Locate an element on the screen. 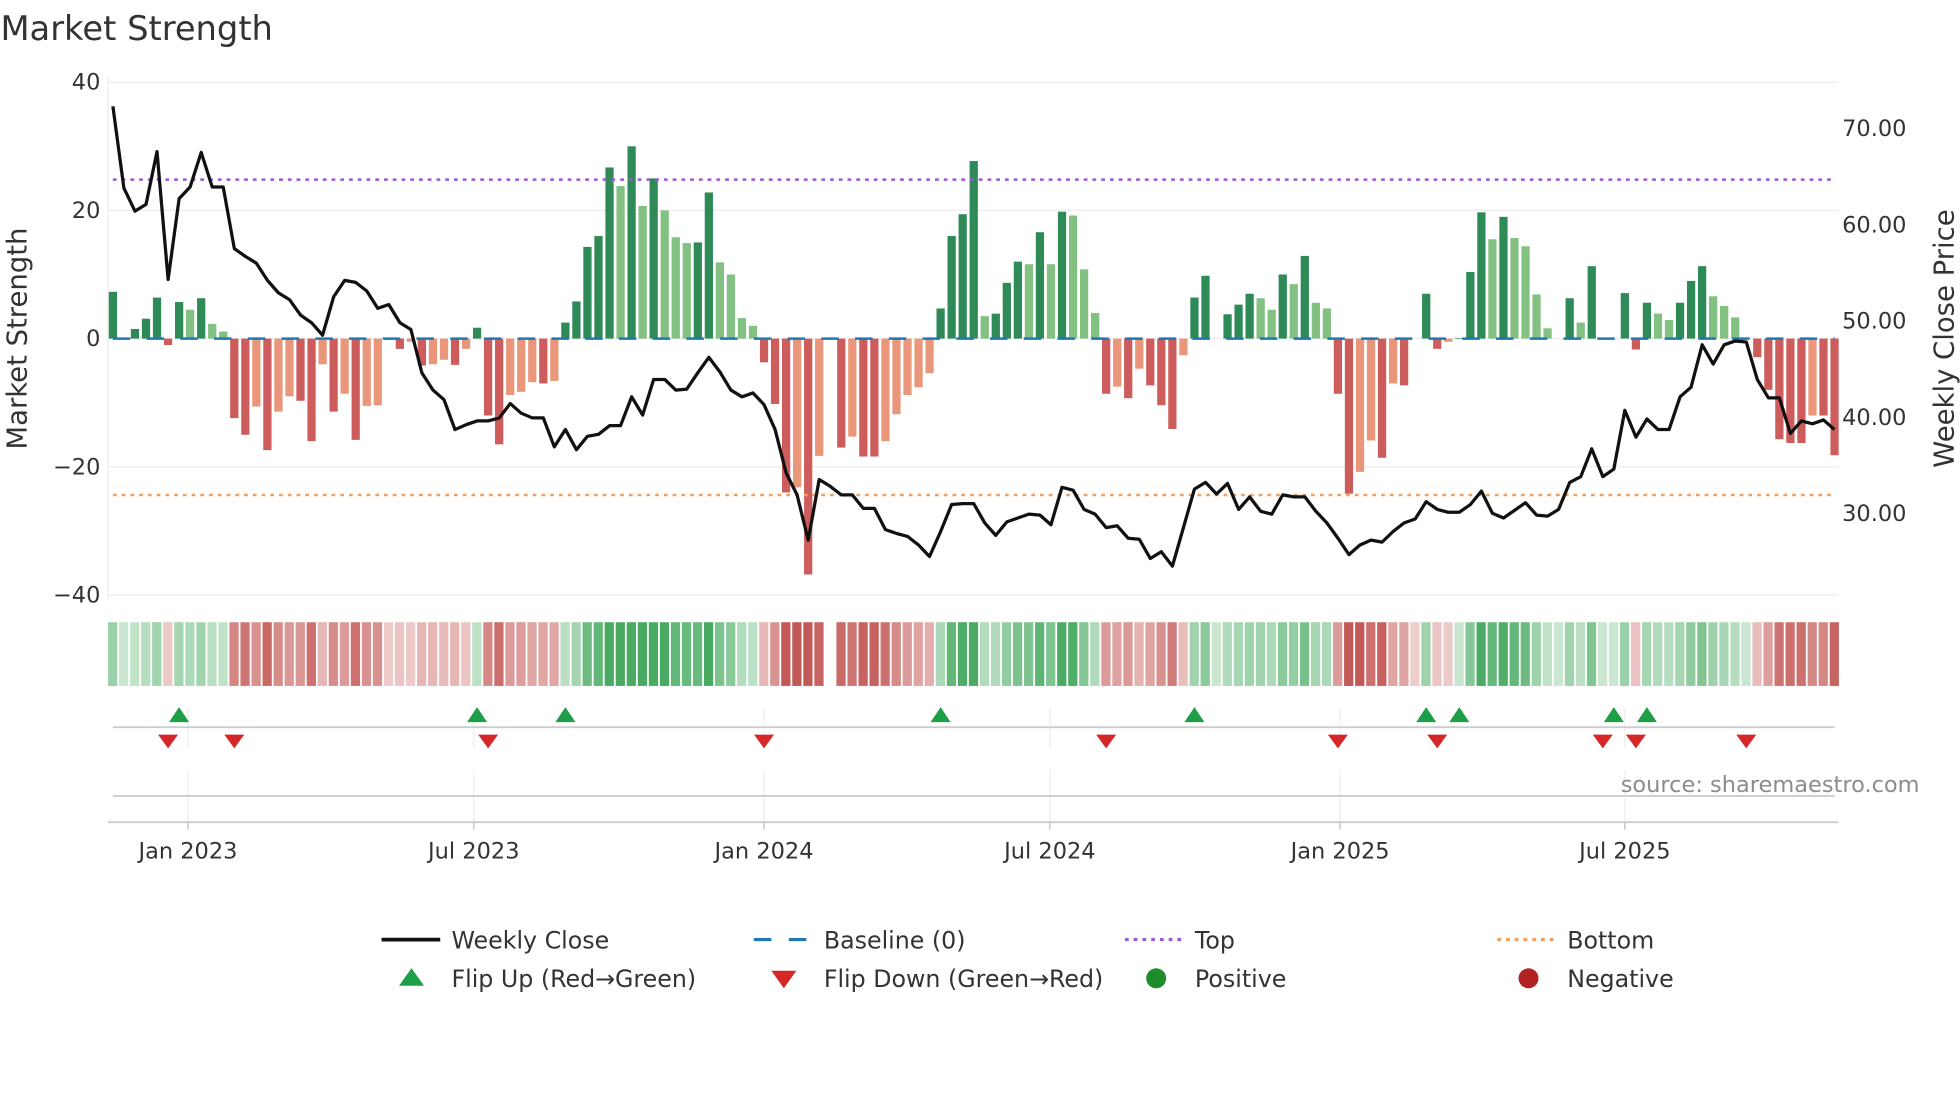 Image resolution: width=1960 pixels, height=1102 pixels. x-tick-label: Jul 2024 is located at coordinates (1048, 851).